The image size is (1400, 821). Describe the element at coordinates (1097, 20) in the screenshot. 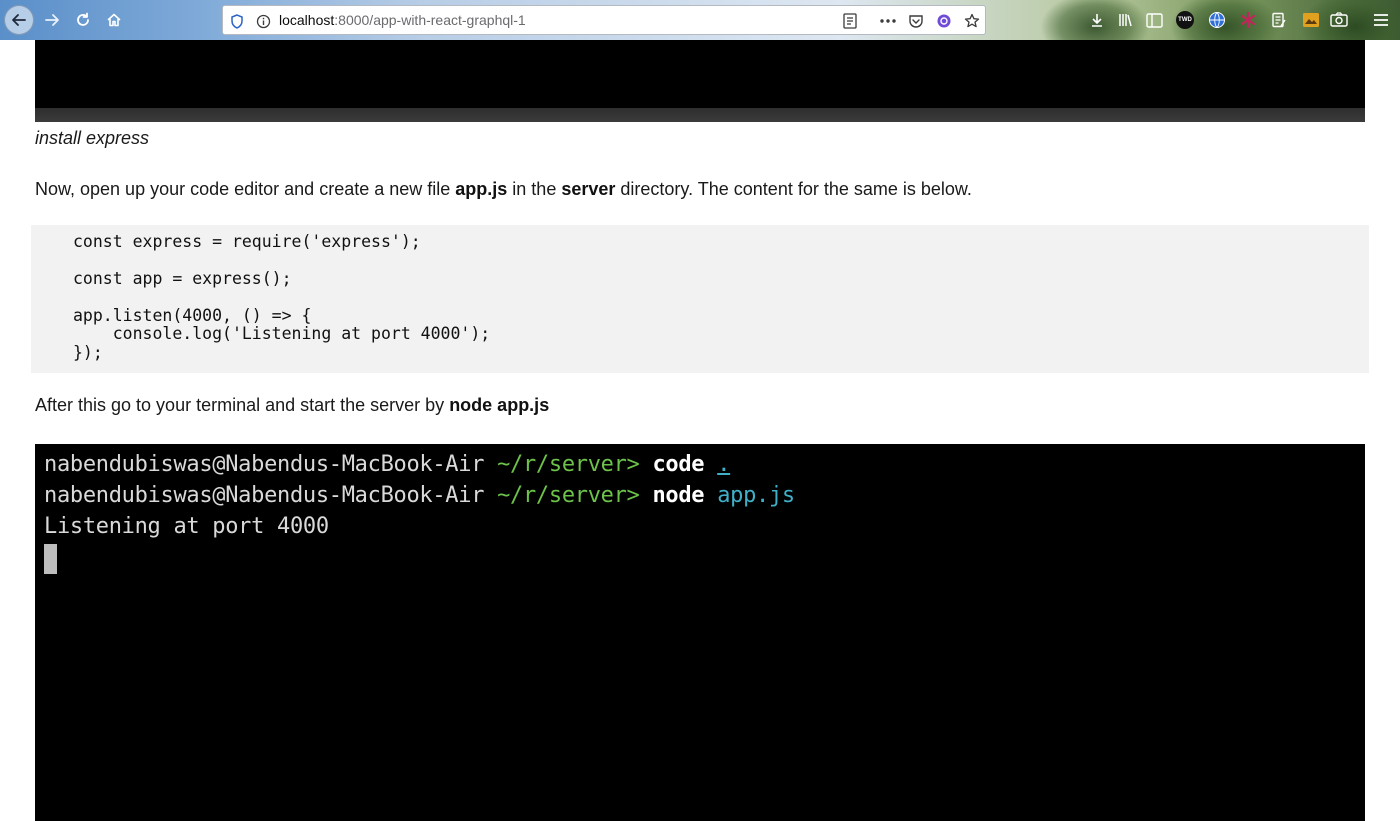

I see `extension-download-icon` at that location.